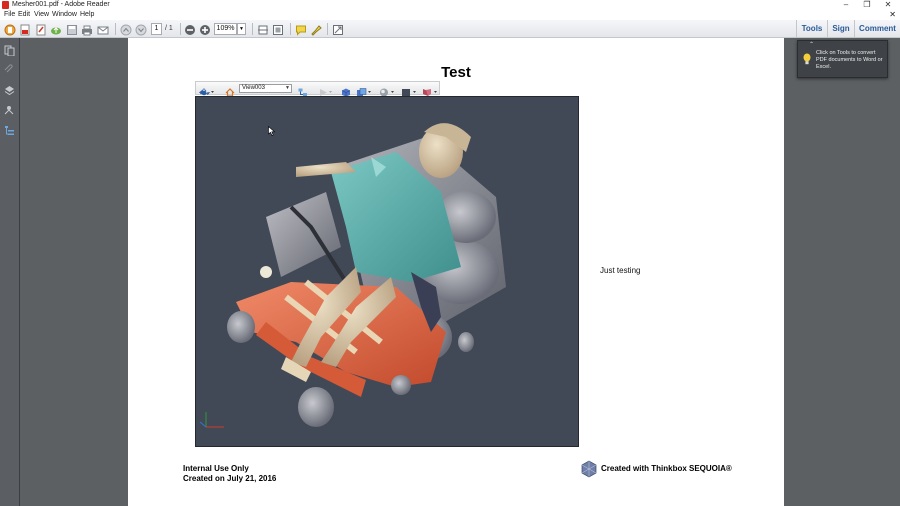  I want to click on sign-tab: Sign, so click(840, 29).